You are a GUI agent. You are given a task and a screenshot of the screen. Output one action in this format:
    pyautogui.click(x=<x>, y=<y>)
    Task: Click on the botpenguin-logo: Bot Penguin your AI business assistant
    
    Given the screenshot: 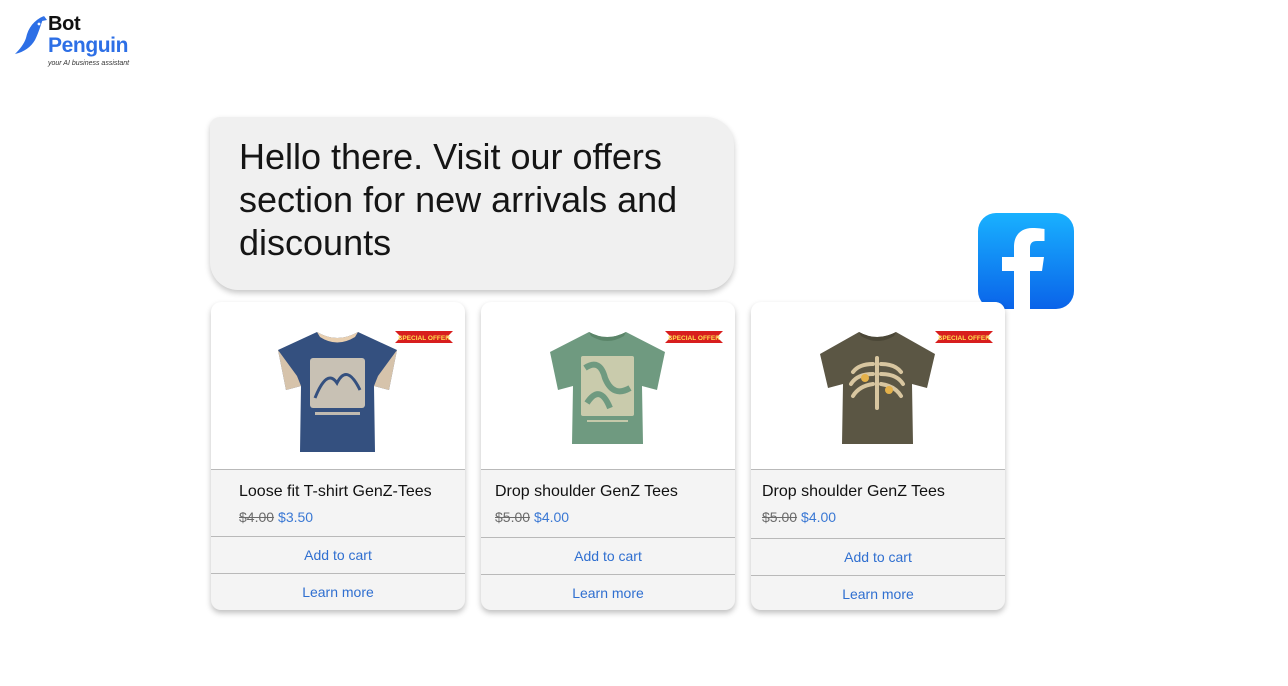 What is the action you would take?
    pyautogui.click(x=79, y=42)
    